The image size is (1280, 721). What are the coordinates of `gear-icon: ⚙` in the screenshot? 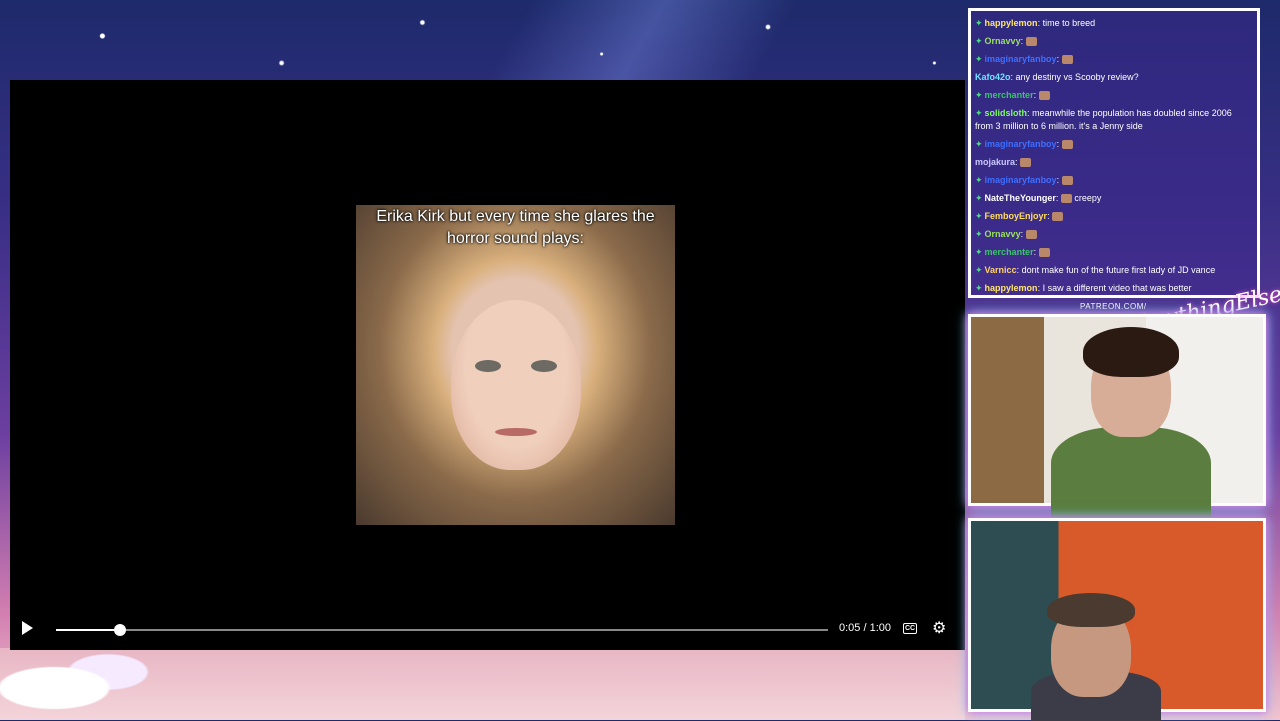 It's located at (940, 629).